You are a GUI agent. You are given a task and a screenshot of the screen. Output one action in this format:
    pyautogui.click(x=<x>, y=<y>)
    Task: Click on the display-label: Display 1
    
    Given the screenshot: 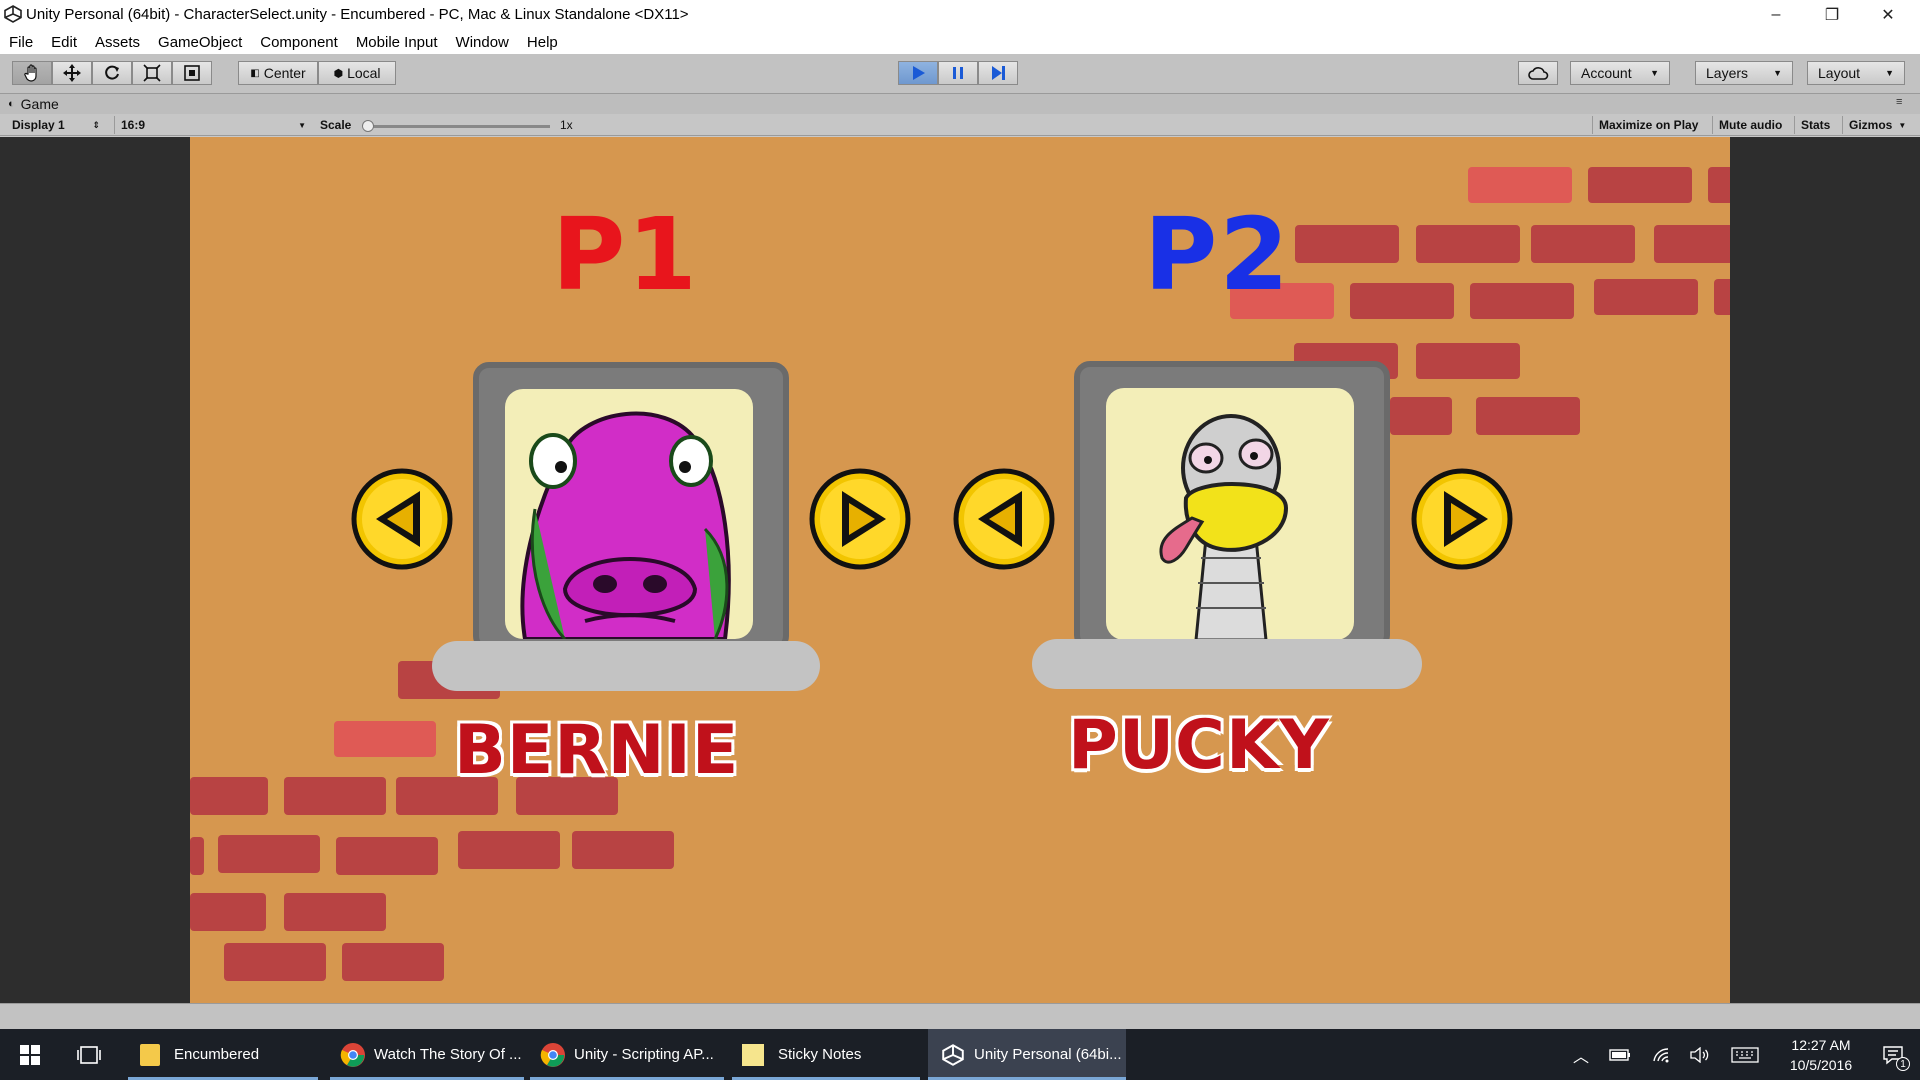 What is the action you would take?
    pyautogui.click(x=38, y=125)
    